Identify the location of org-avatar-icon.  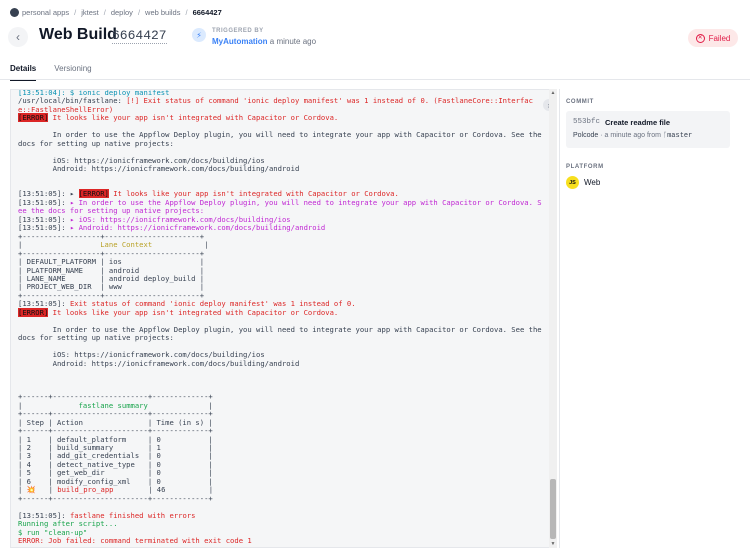
(14, 12).